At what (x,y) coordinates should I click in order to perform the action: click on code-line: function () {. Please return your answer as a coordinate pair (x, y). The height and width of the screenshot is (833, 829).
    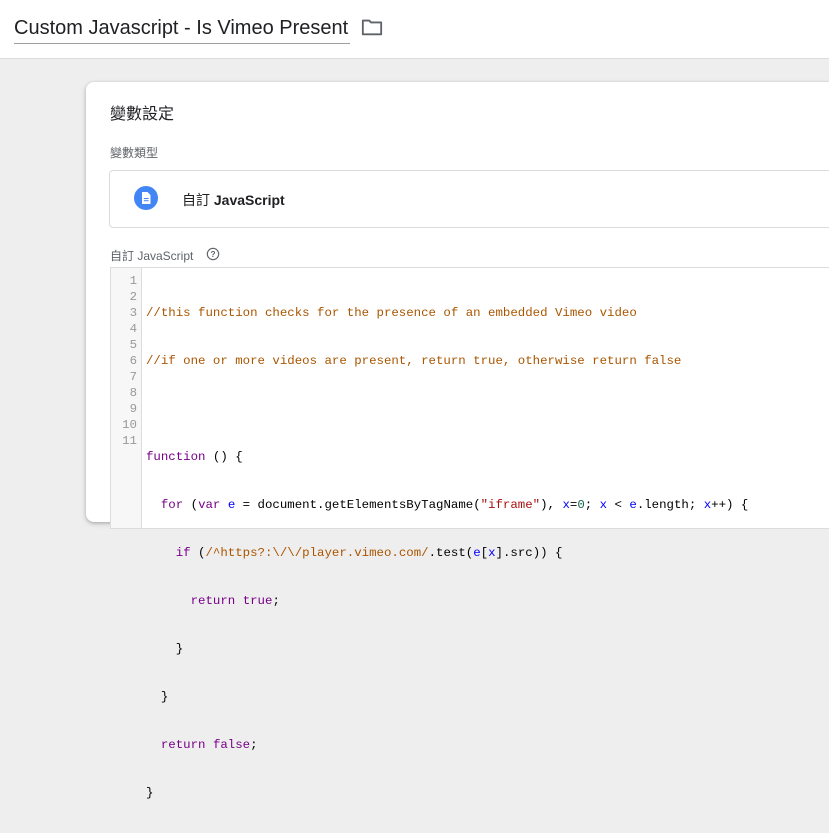
    Looking at the image, I should click on (194, 457).